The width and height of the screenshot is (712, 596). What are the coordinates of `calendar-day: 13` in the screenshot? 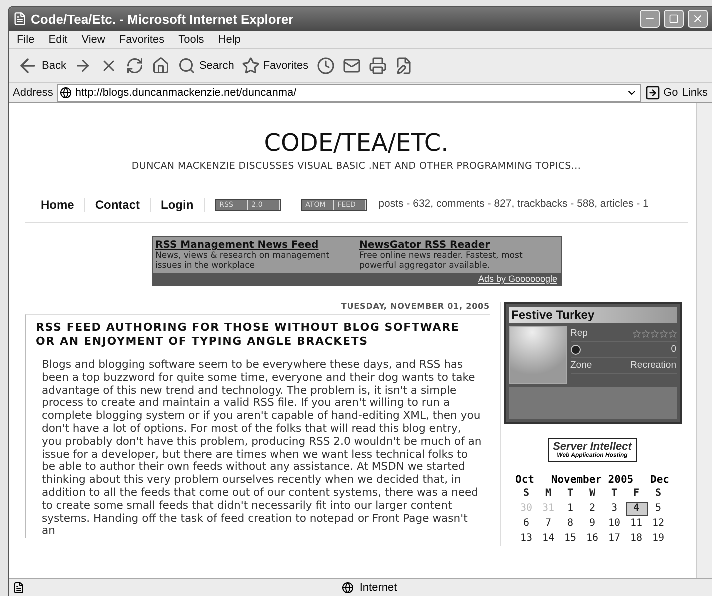 It's located at (527, 539).